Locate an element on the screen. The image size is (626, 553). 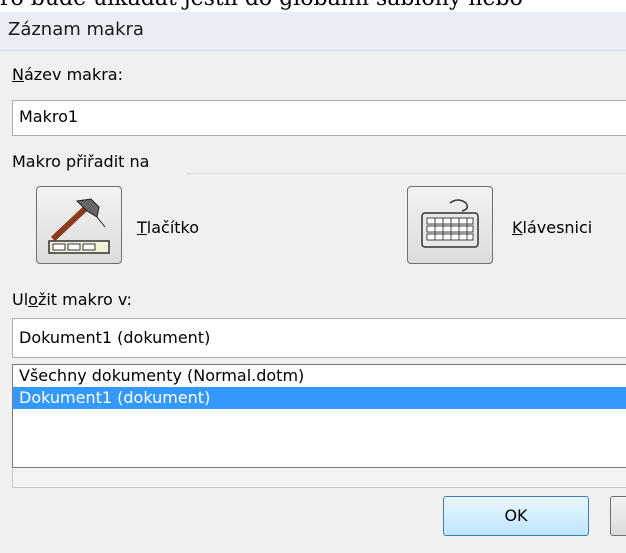
dialog-title: Záznam makra is located at coordinates (76, 29).